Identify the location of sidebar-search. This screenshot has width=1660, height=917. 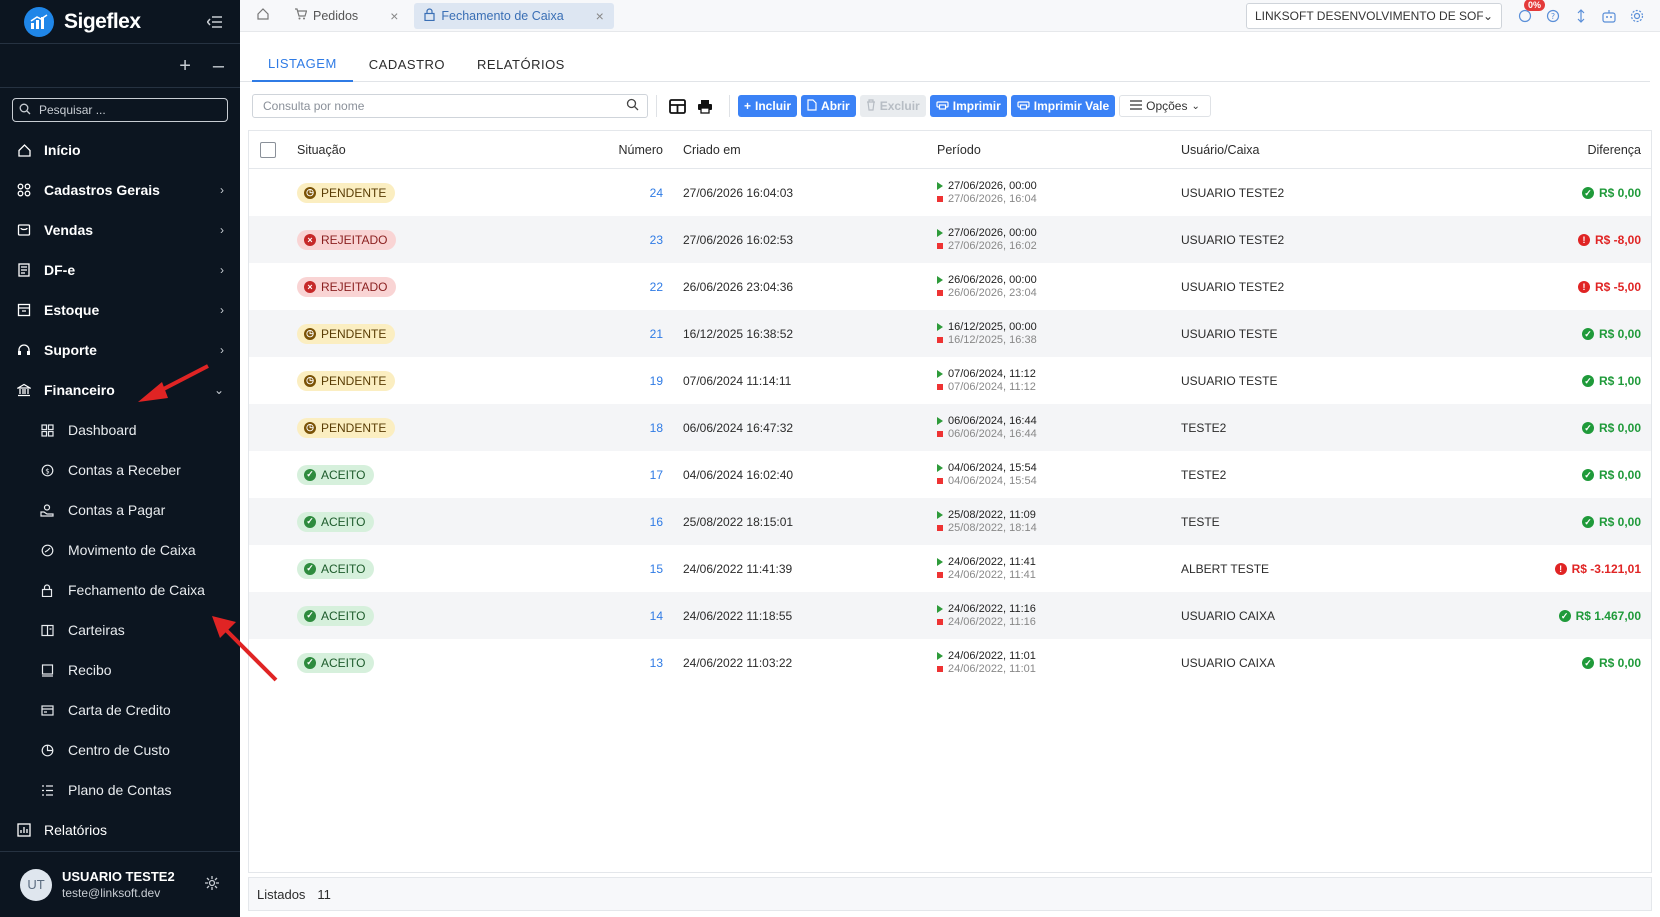
(120, 110).